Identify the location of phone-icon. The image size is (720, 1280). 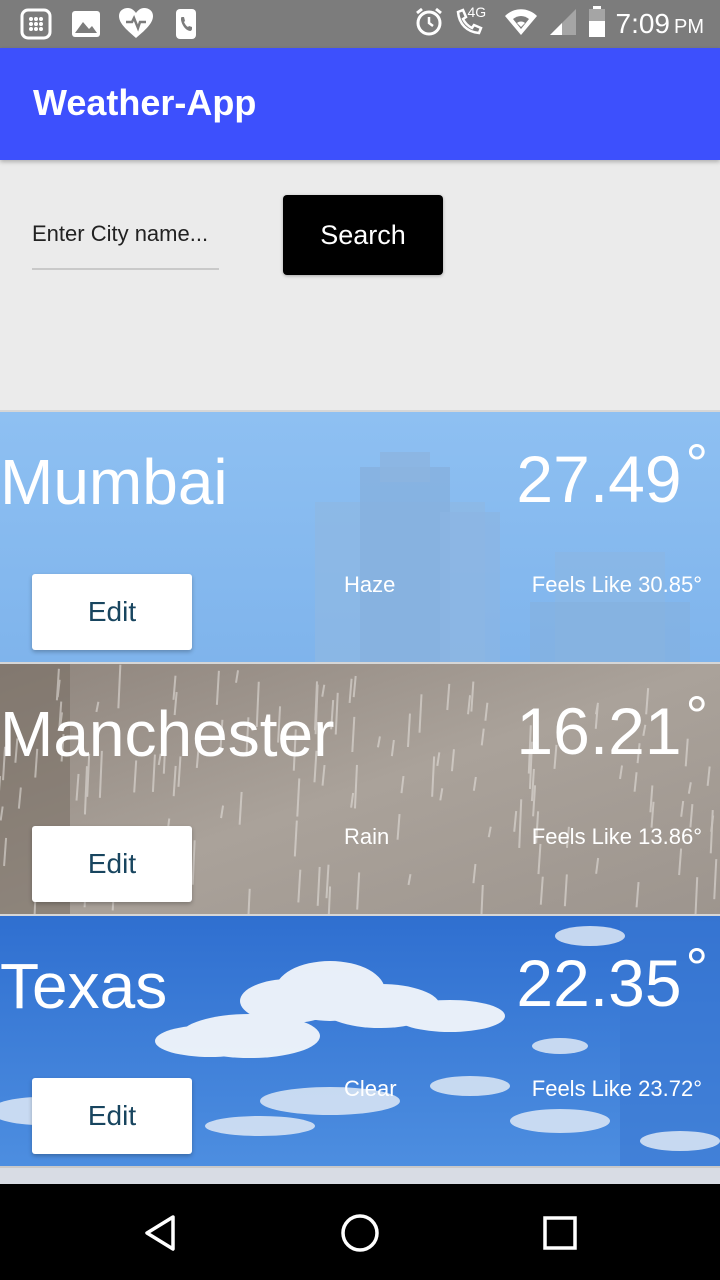
(186, 24).